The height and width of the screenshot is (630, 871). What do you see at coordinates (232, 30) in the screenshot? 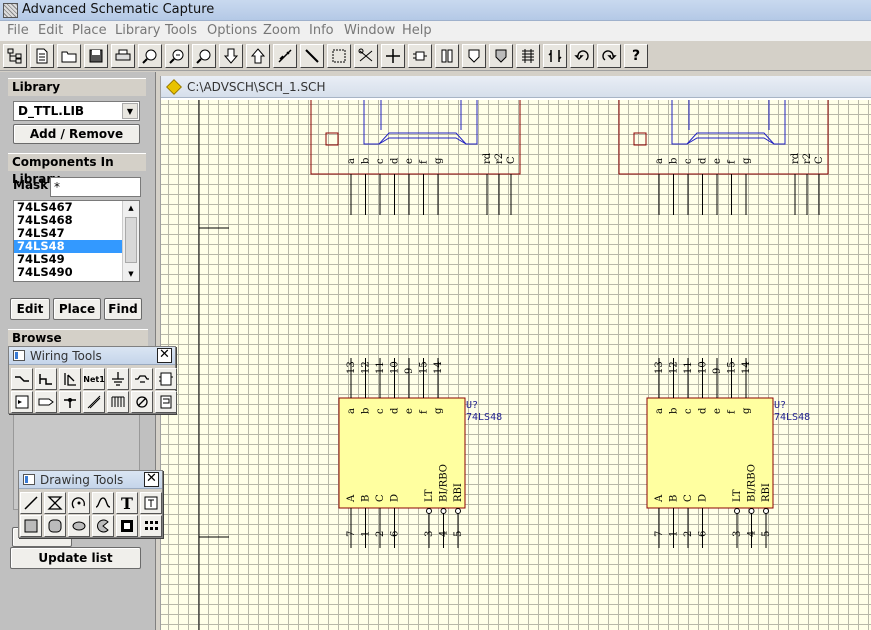
I see `menu-options: Options` at bounding box center [232, 30].